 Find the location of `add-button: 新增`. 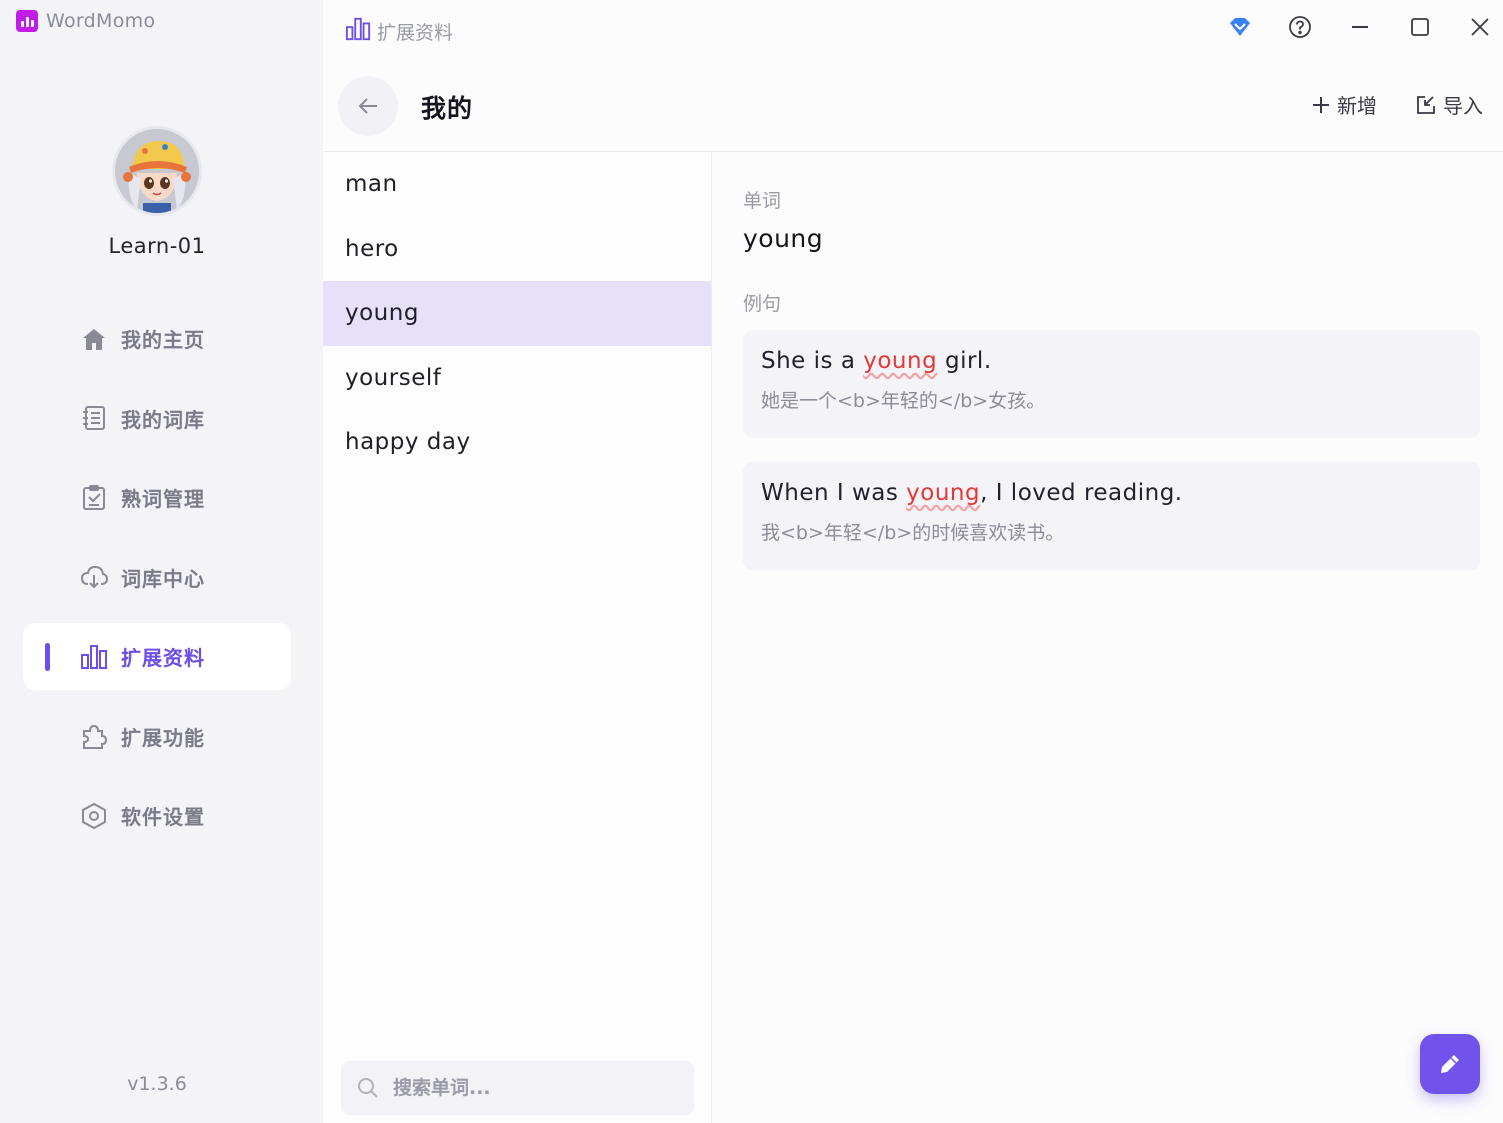

add-button: 新增 is located at coordinates (1344, 104).